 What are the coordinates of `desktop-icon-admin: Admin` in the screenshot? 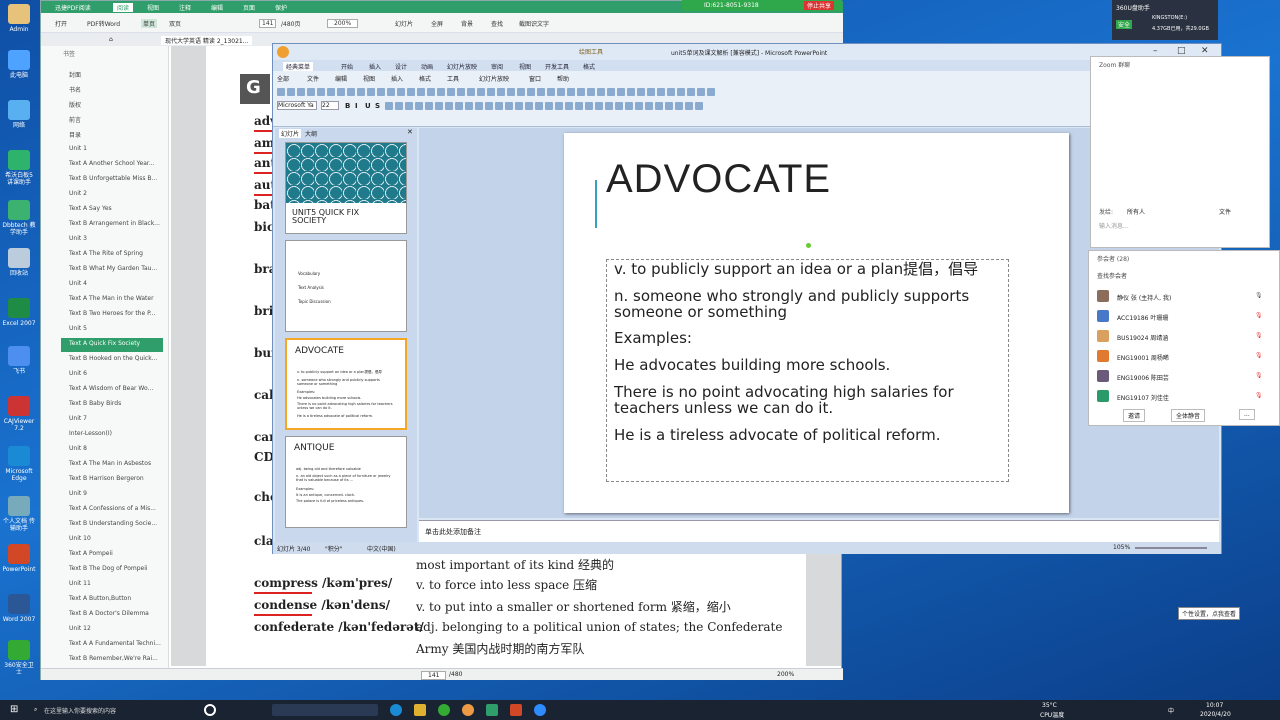 It's located at (19, 18).